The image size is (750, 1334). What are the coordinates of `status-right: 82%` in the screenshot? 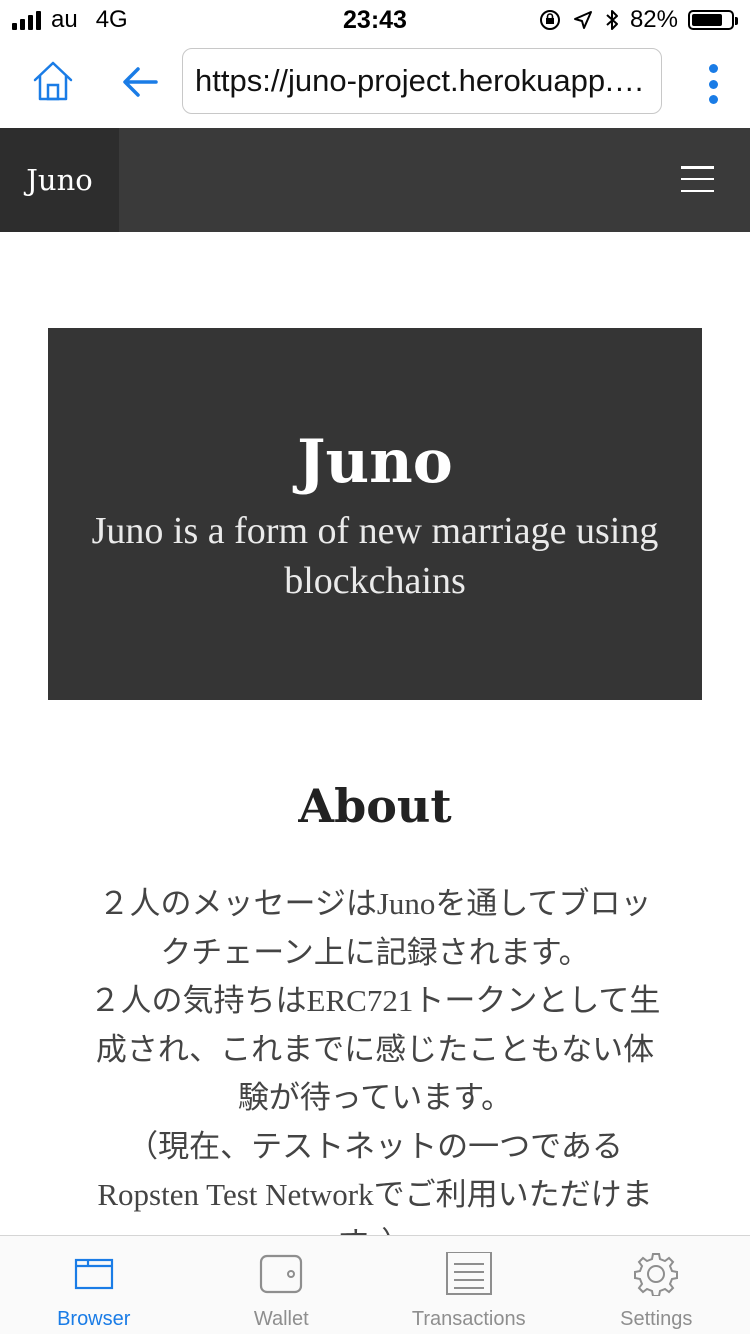 It's located at (638, 20).